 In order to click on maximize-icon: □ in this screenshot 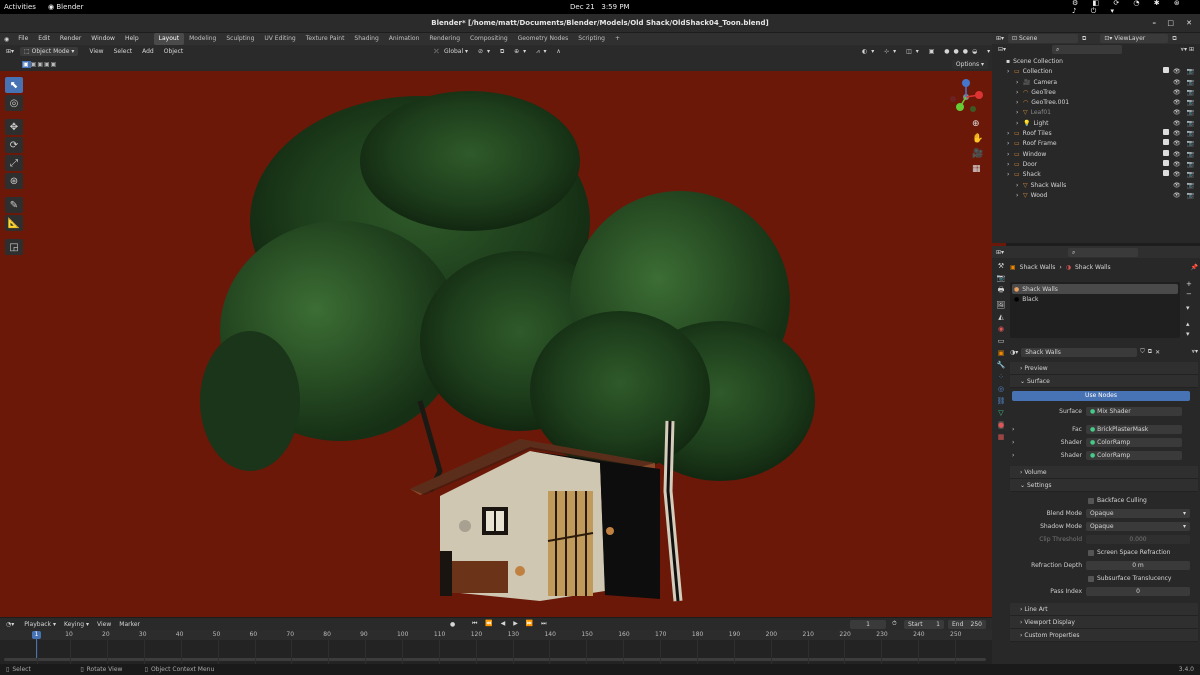, I will do `click(1170, 23)`.